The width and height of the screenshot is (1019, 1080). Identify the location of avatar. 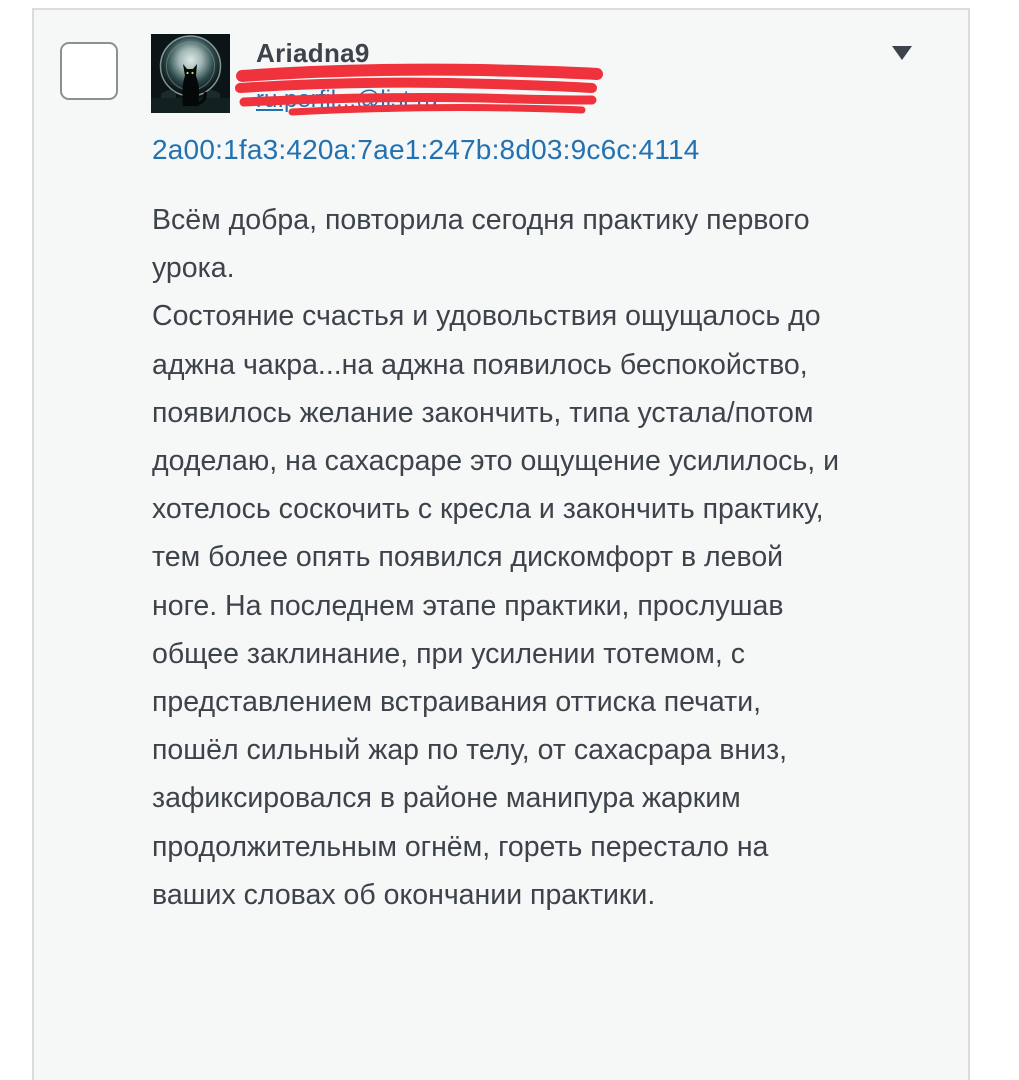
(190, 73).